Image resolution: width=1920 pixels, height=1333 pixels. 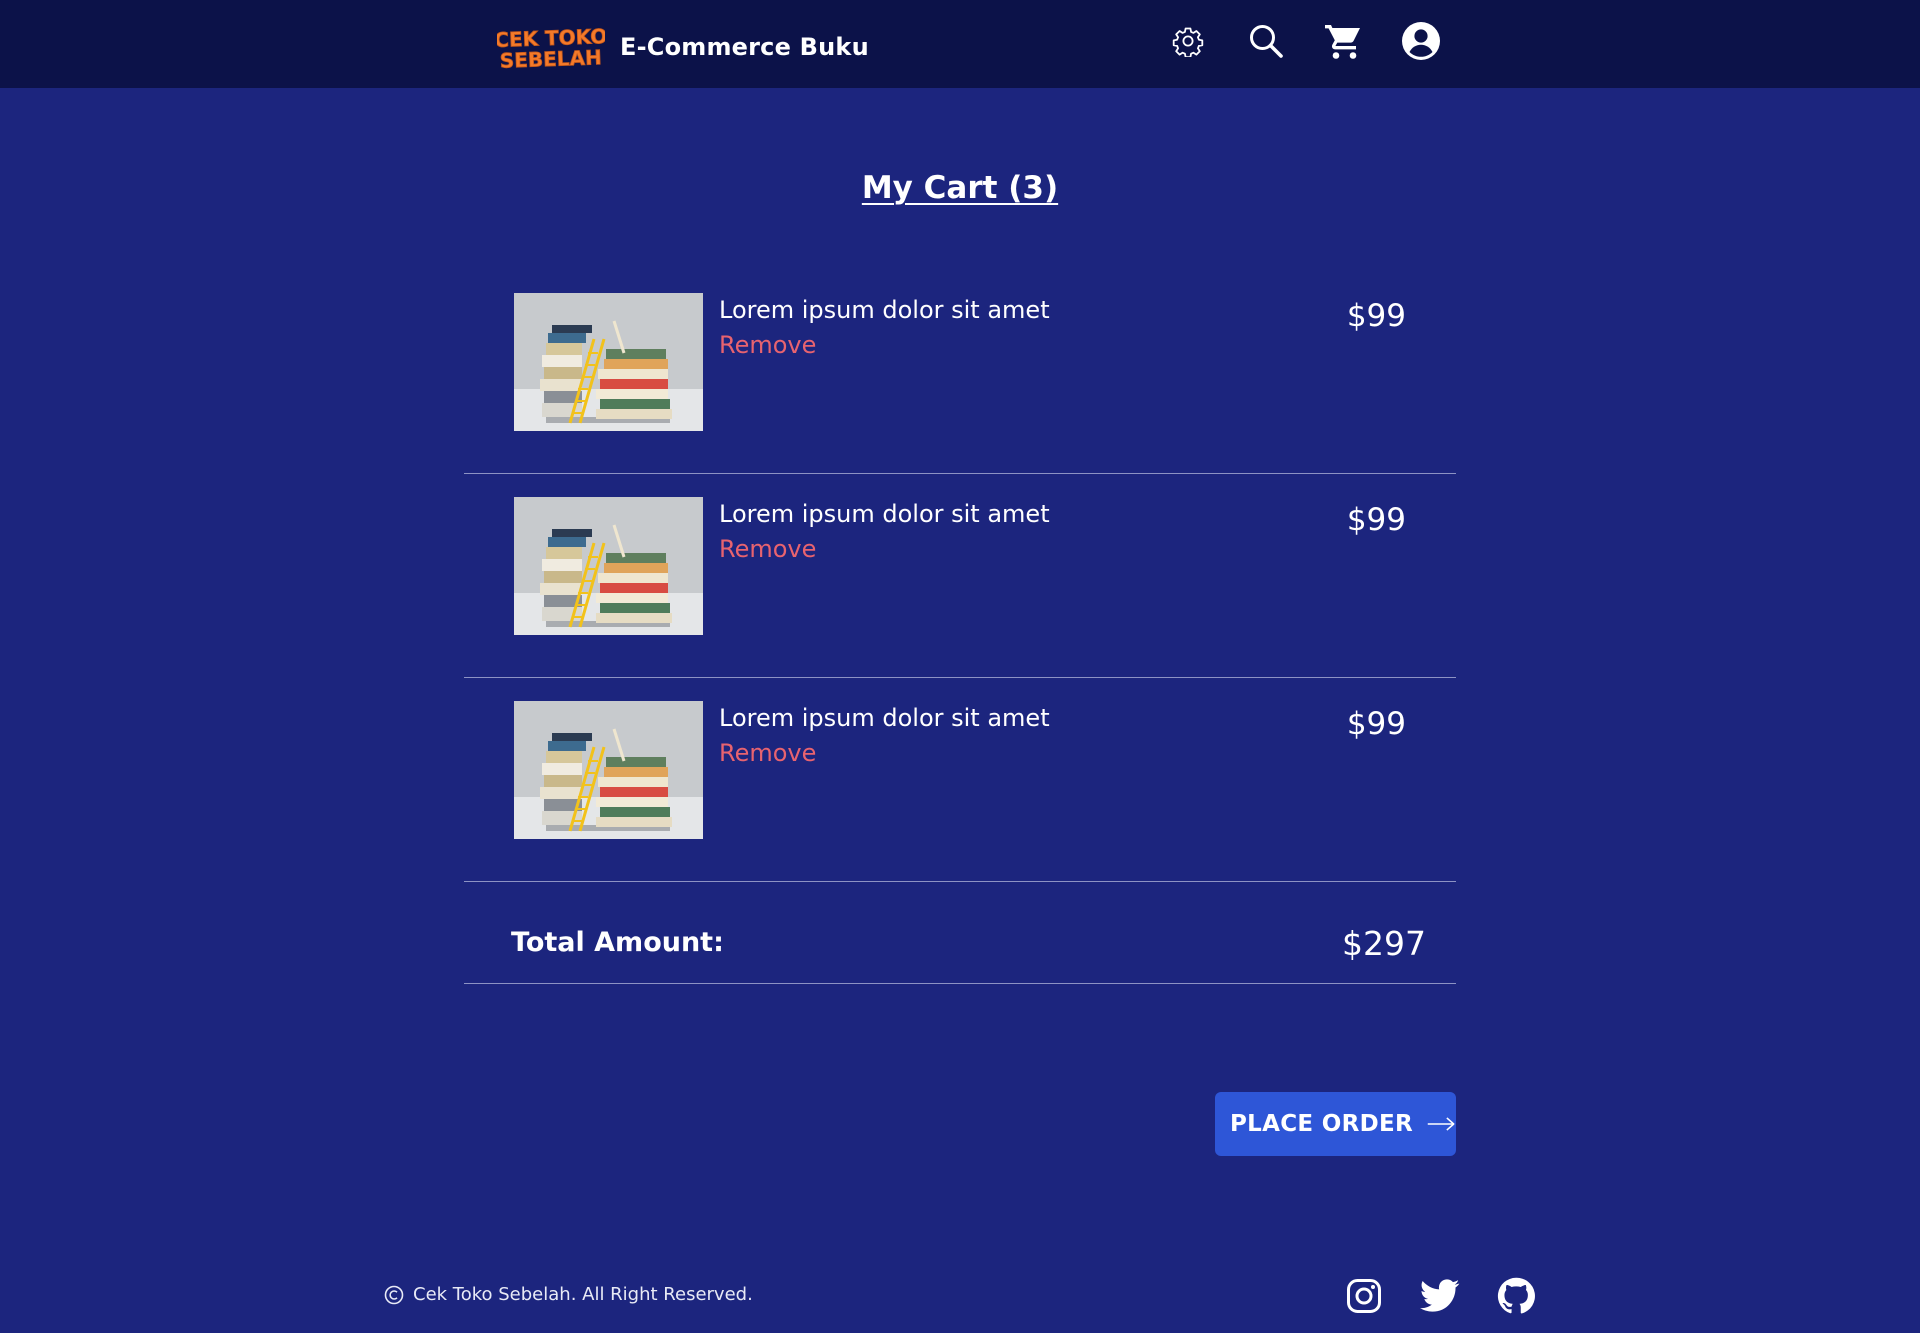 I want to click on brand: CEK TOKO SEBELAH E-Commerce Buku, so click(x=683, y=47).